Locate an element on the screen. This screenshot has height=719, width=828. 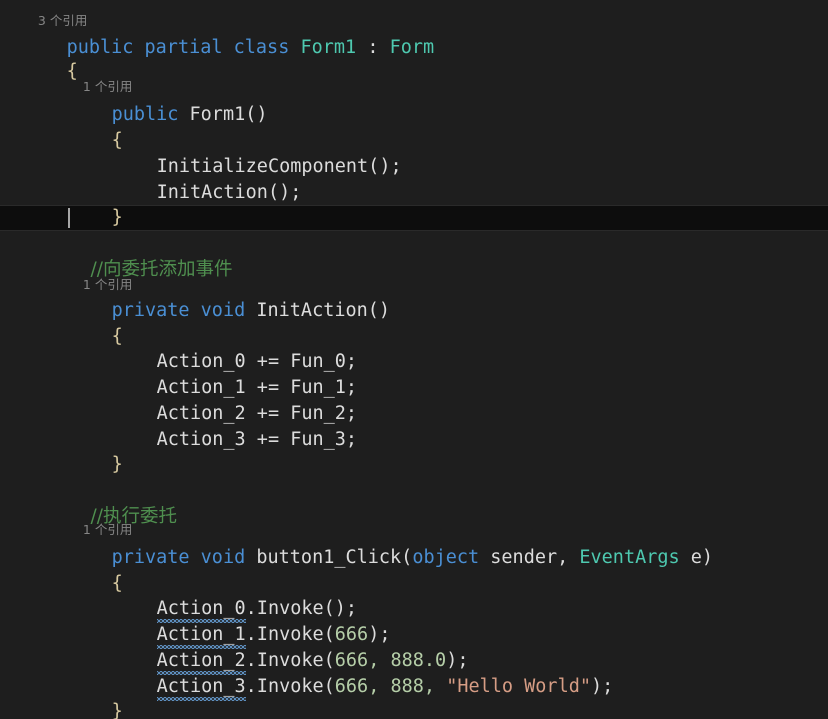
code-line-constructor-signature: public Form1() is located at coordinates (414, 100).